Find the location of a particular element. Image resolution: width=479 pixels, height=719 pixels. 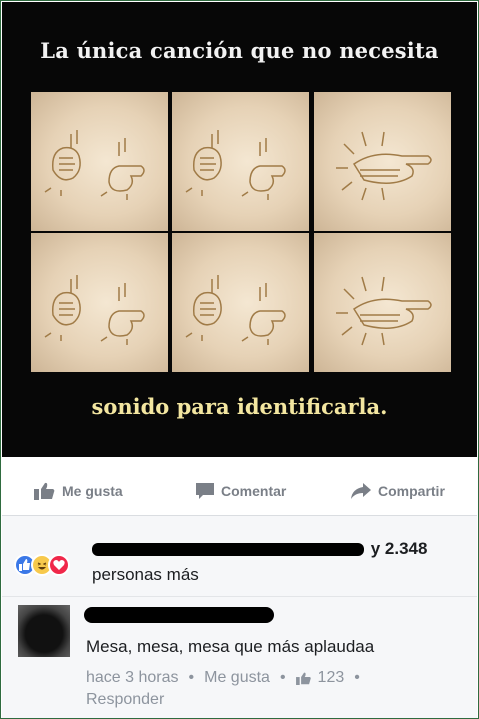

share-button: Compartir is located at coordinates (397, 491).